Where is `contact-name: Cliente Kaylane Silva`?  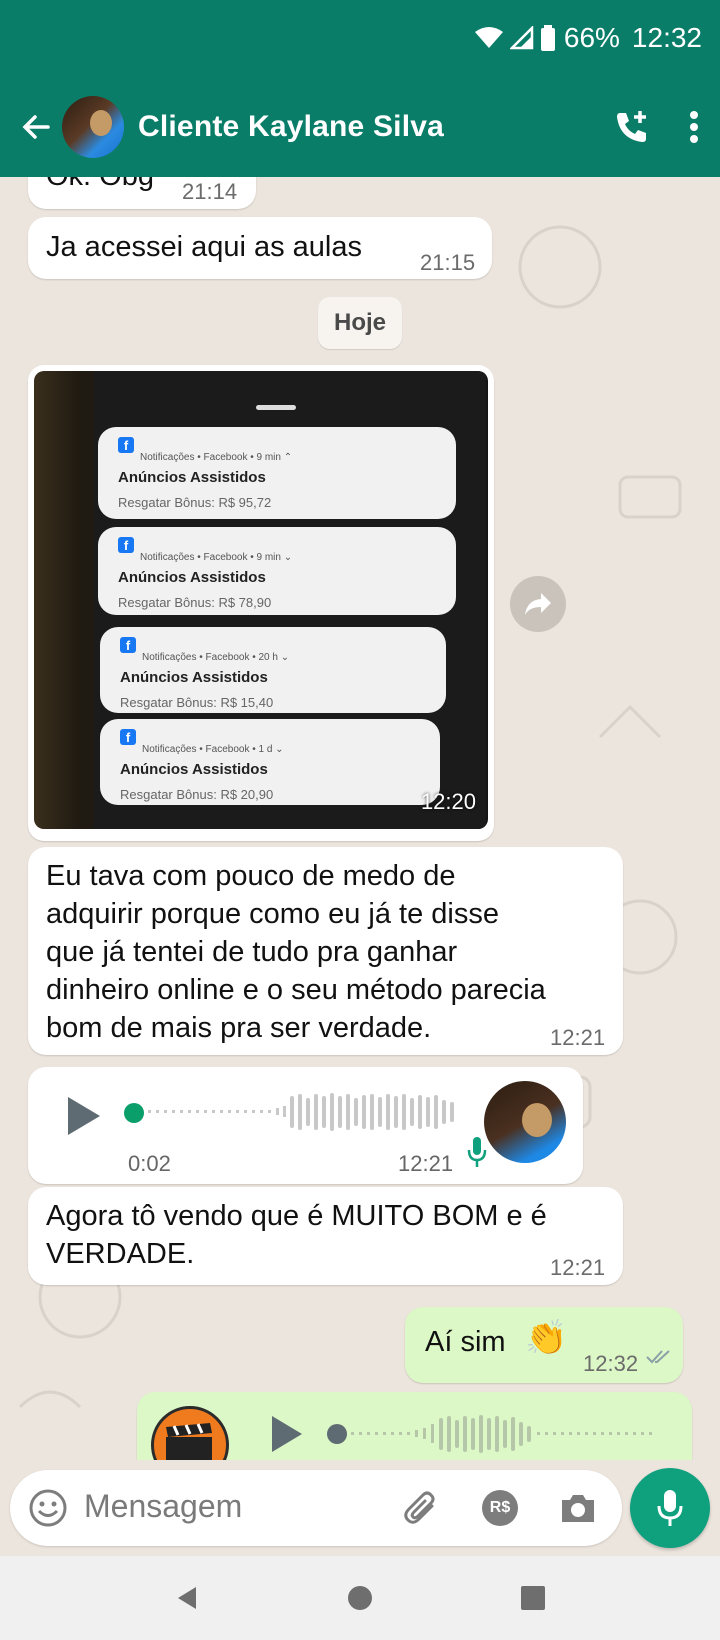 contact-name: Cliente Kaylane Silva is located at coordinates (291, 127).